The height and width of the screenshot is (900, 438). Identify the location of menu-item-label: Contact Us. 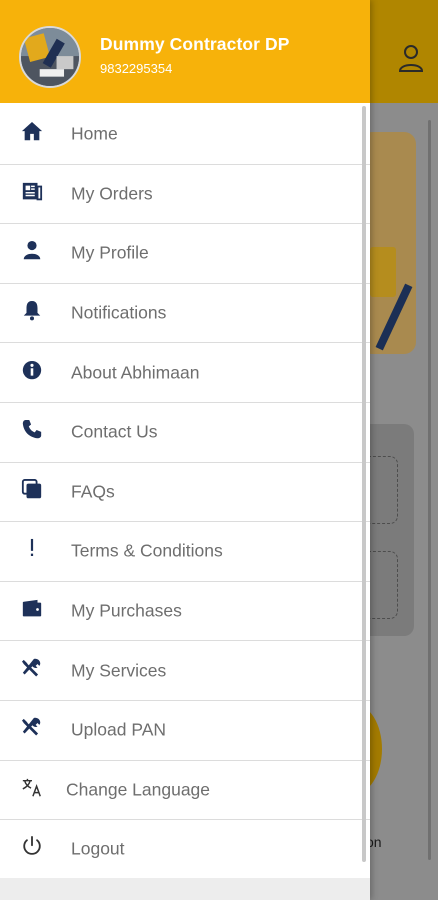
(114, 431).